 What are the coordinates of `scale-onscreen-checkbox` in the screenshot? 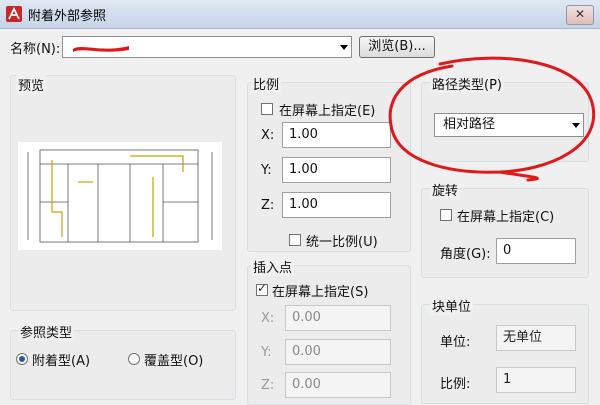 It's located at (267, 109).